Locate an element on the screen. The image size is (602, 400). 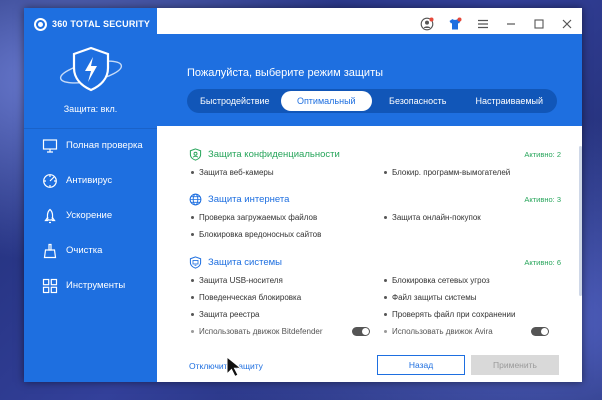
list-item: Файл защиты системы is located at coordinates (471, 297).